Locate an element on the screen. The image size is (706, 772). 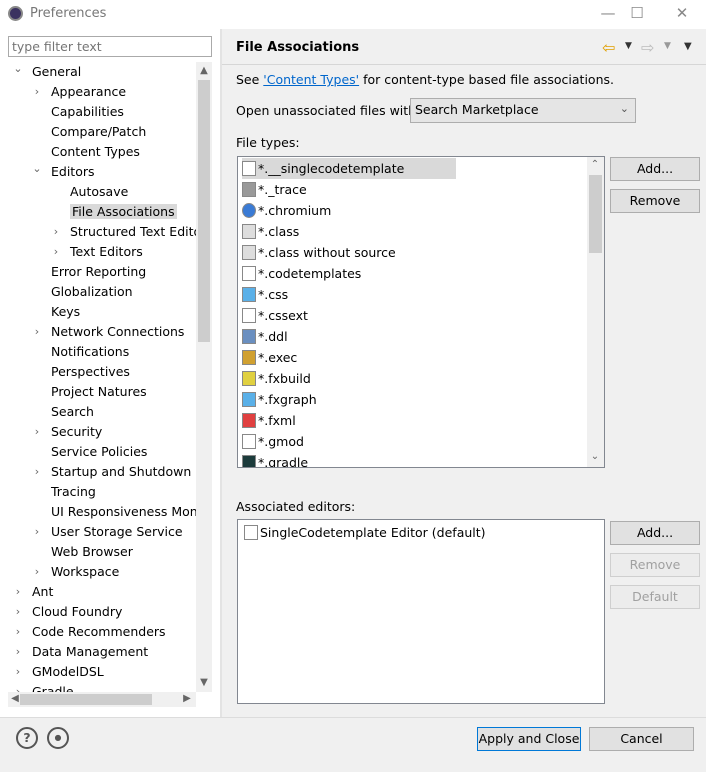
tree-hscroll-thumb is located at coordinates (86, 699).